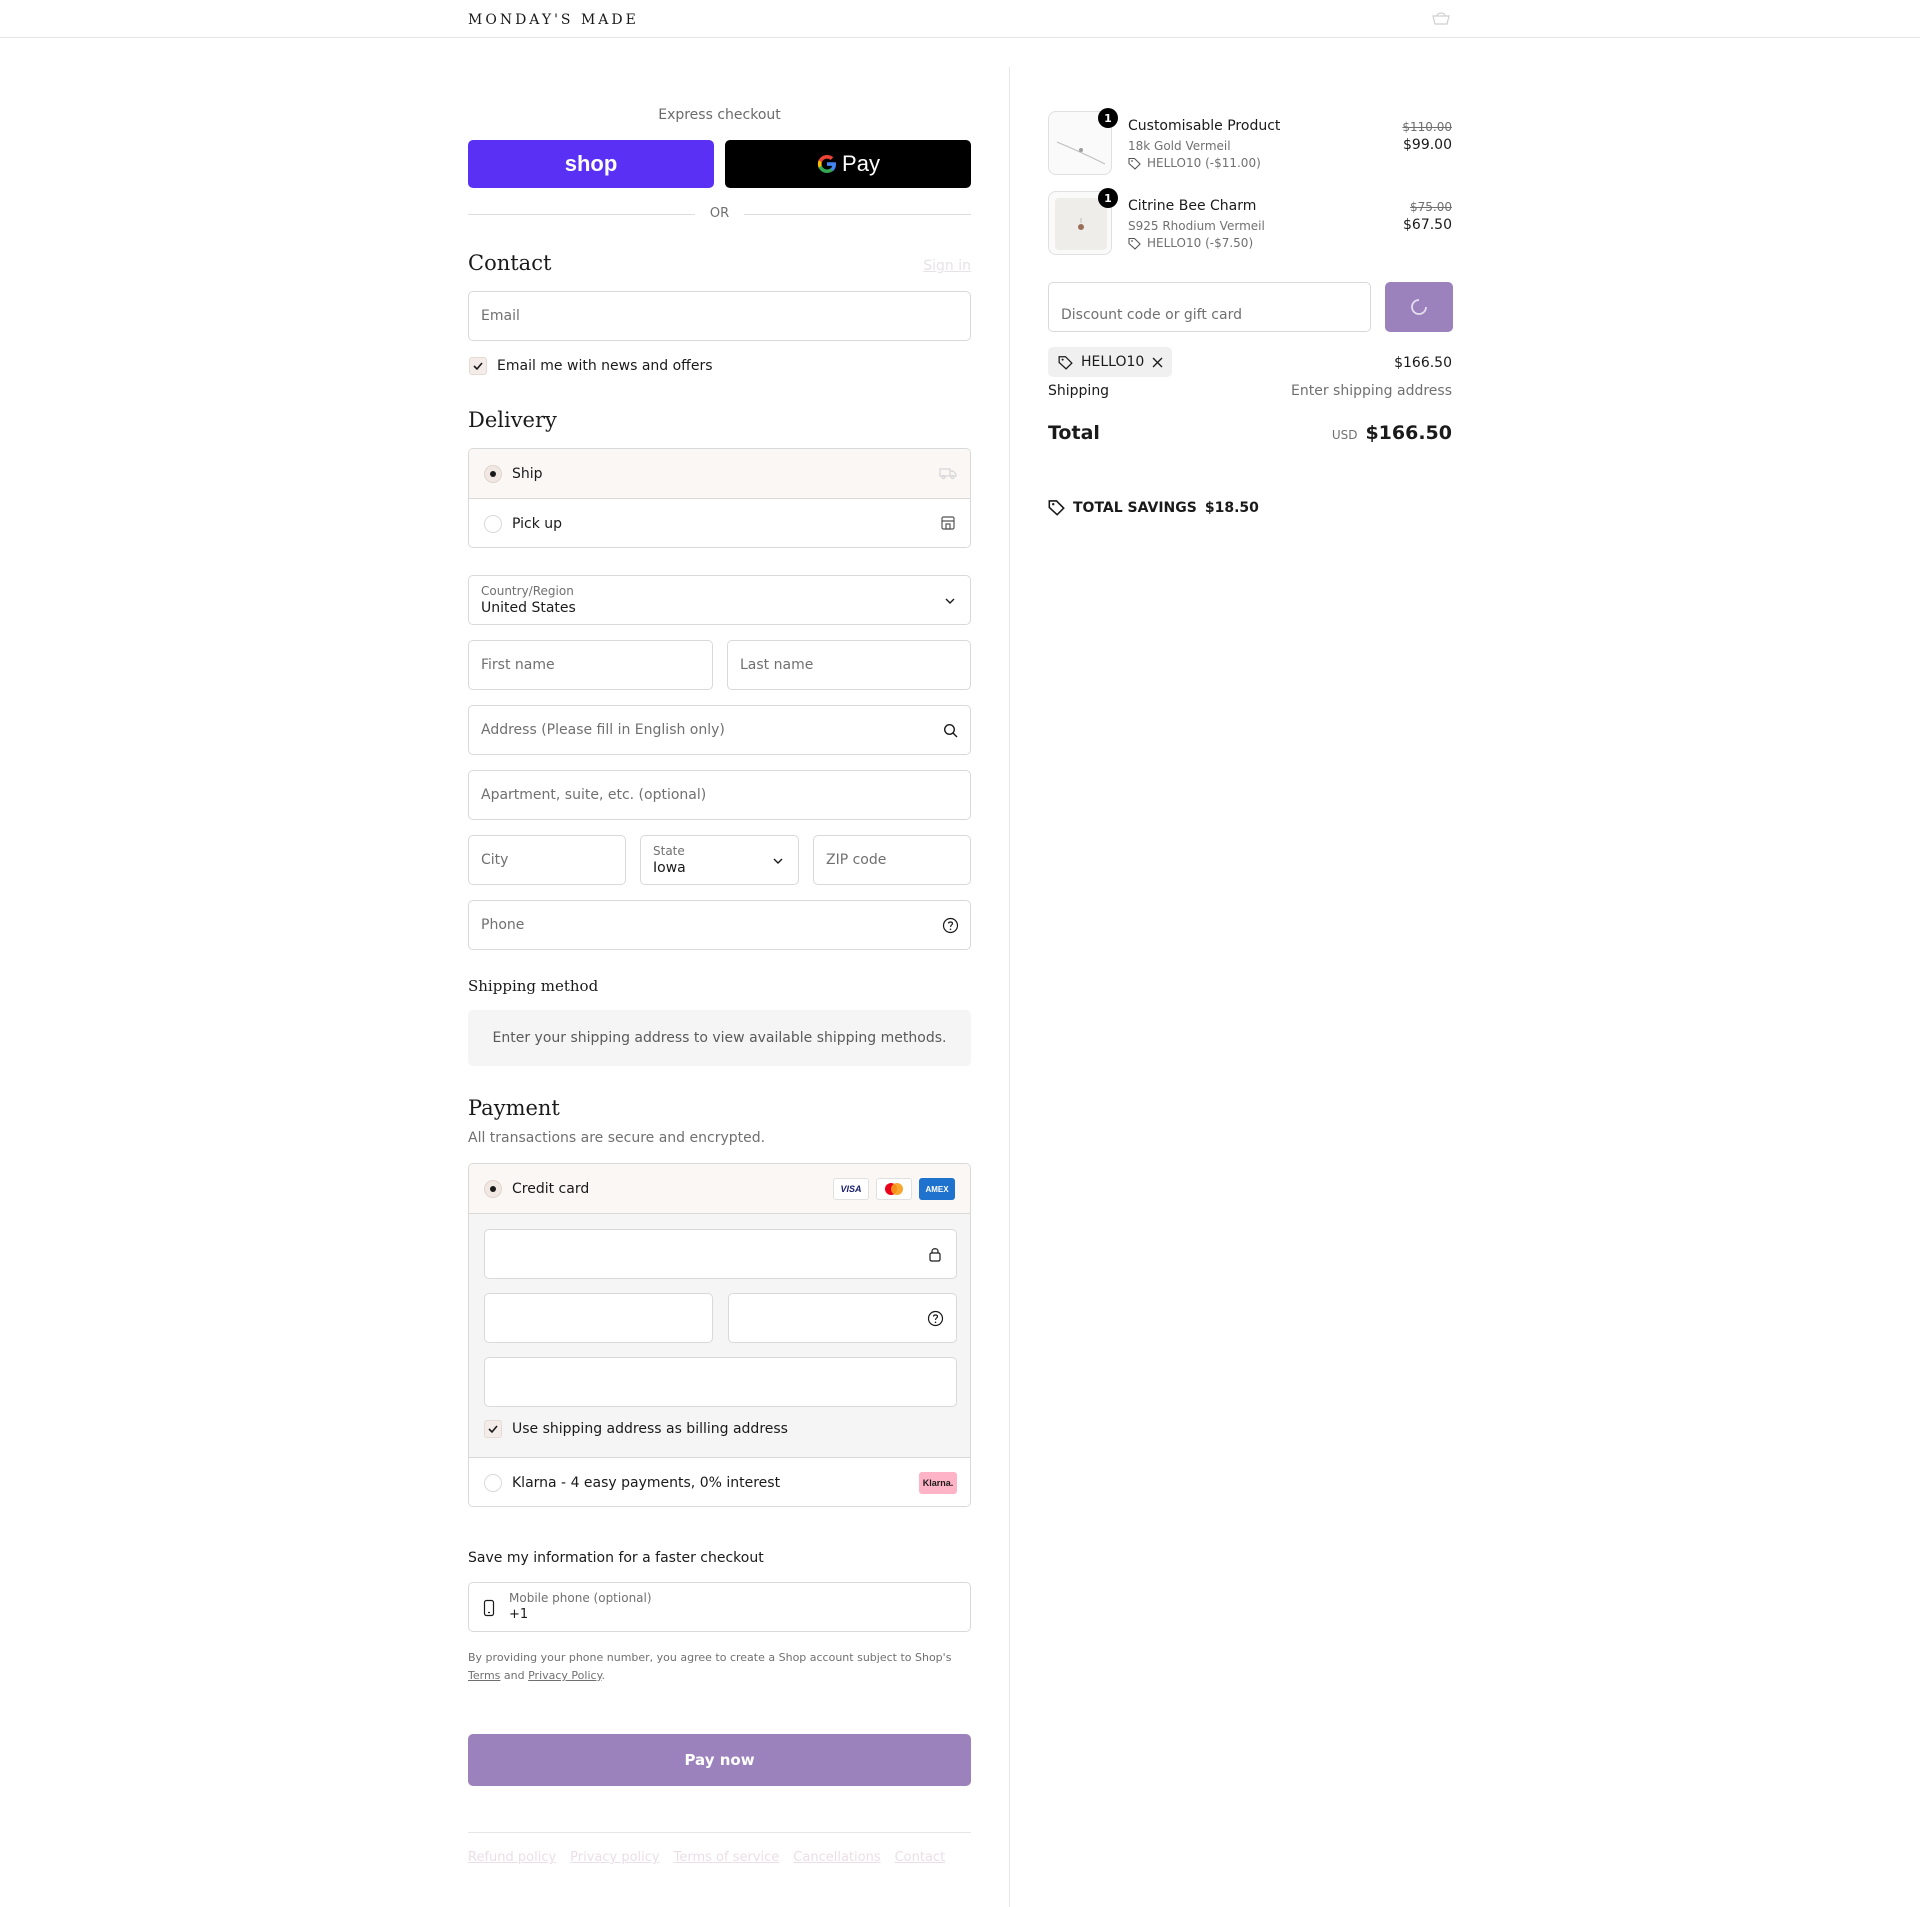 This screenshot has width=1920, height=1907. Describe the element at coordinates (720, 1254) in the screenshot. I see `card-number-field` at that location.